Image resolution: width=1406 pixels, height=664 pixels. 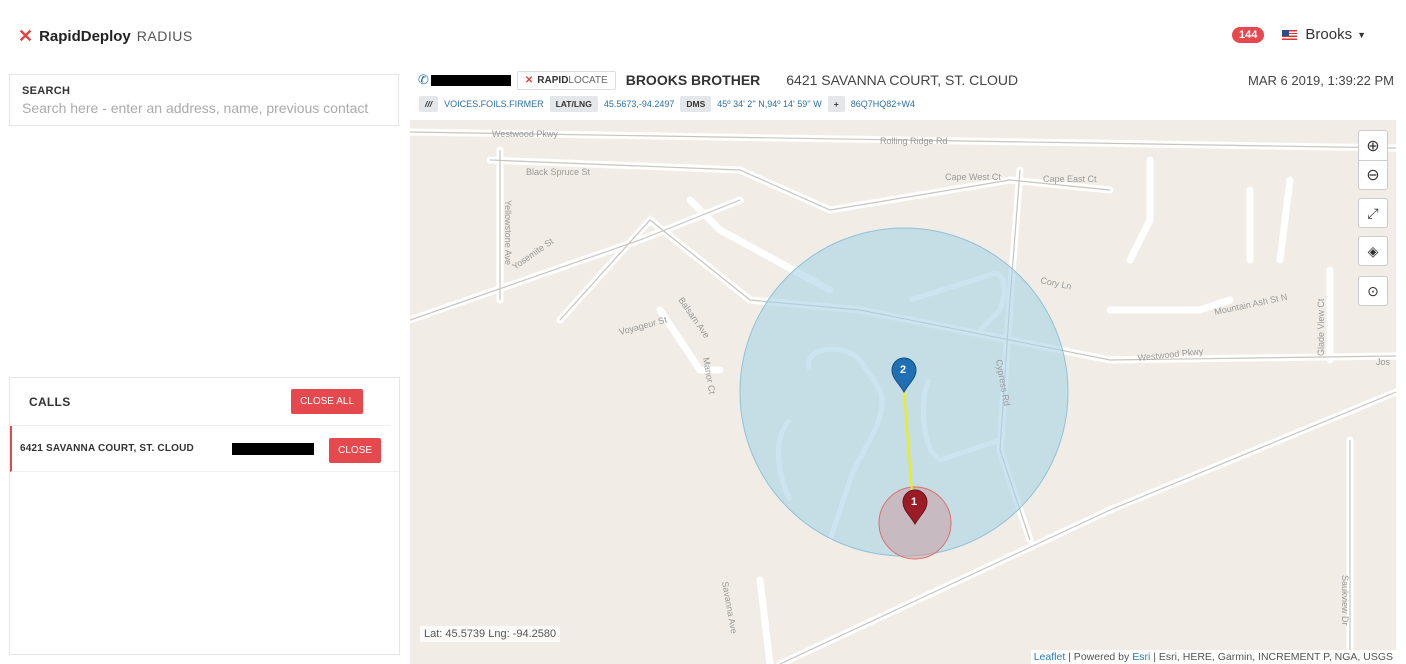 I want to click on street-label: Yosemite St, so click(x=532, y=254).